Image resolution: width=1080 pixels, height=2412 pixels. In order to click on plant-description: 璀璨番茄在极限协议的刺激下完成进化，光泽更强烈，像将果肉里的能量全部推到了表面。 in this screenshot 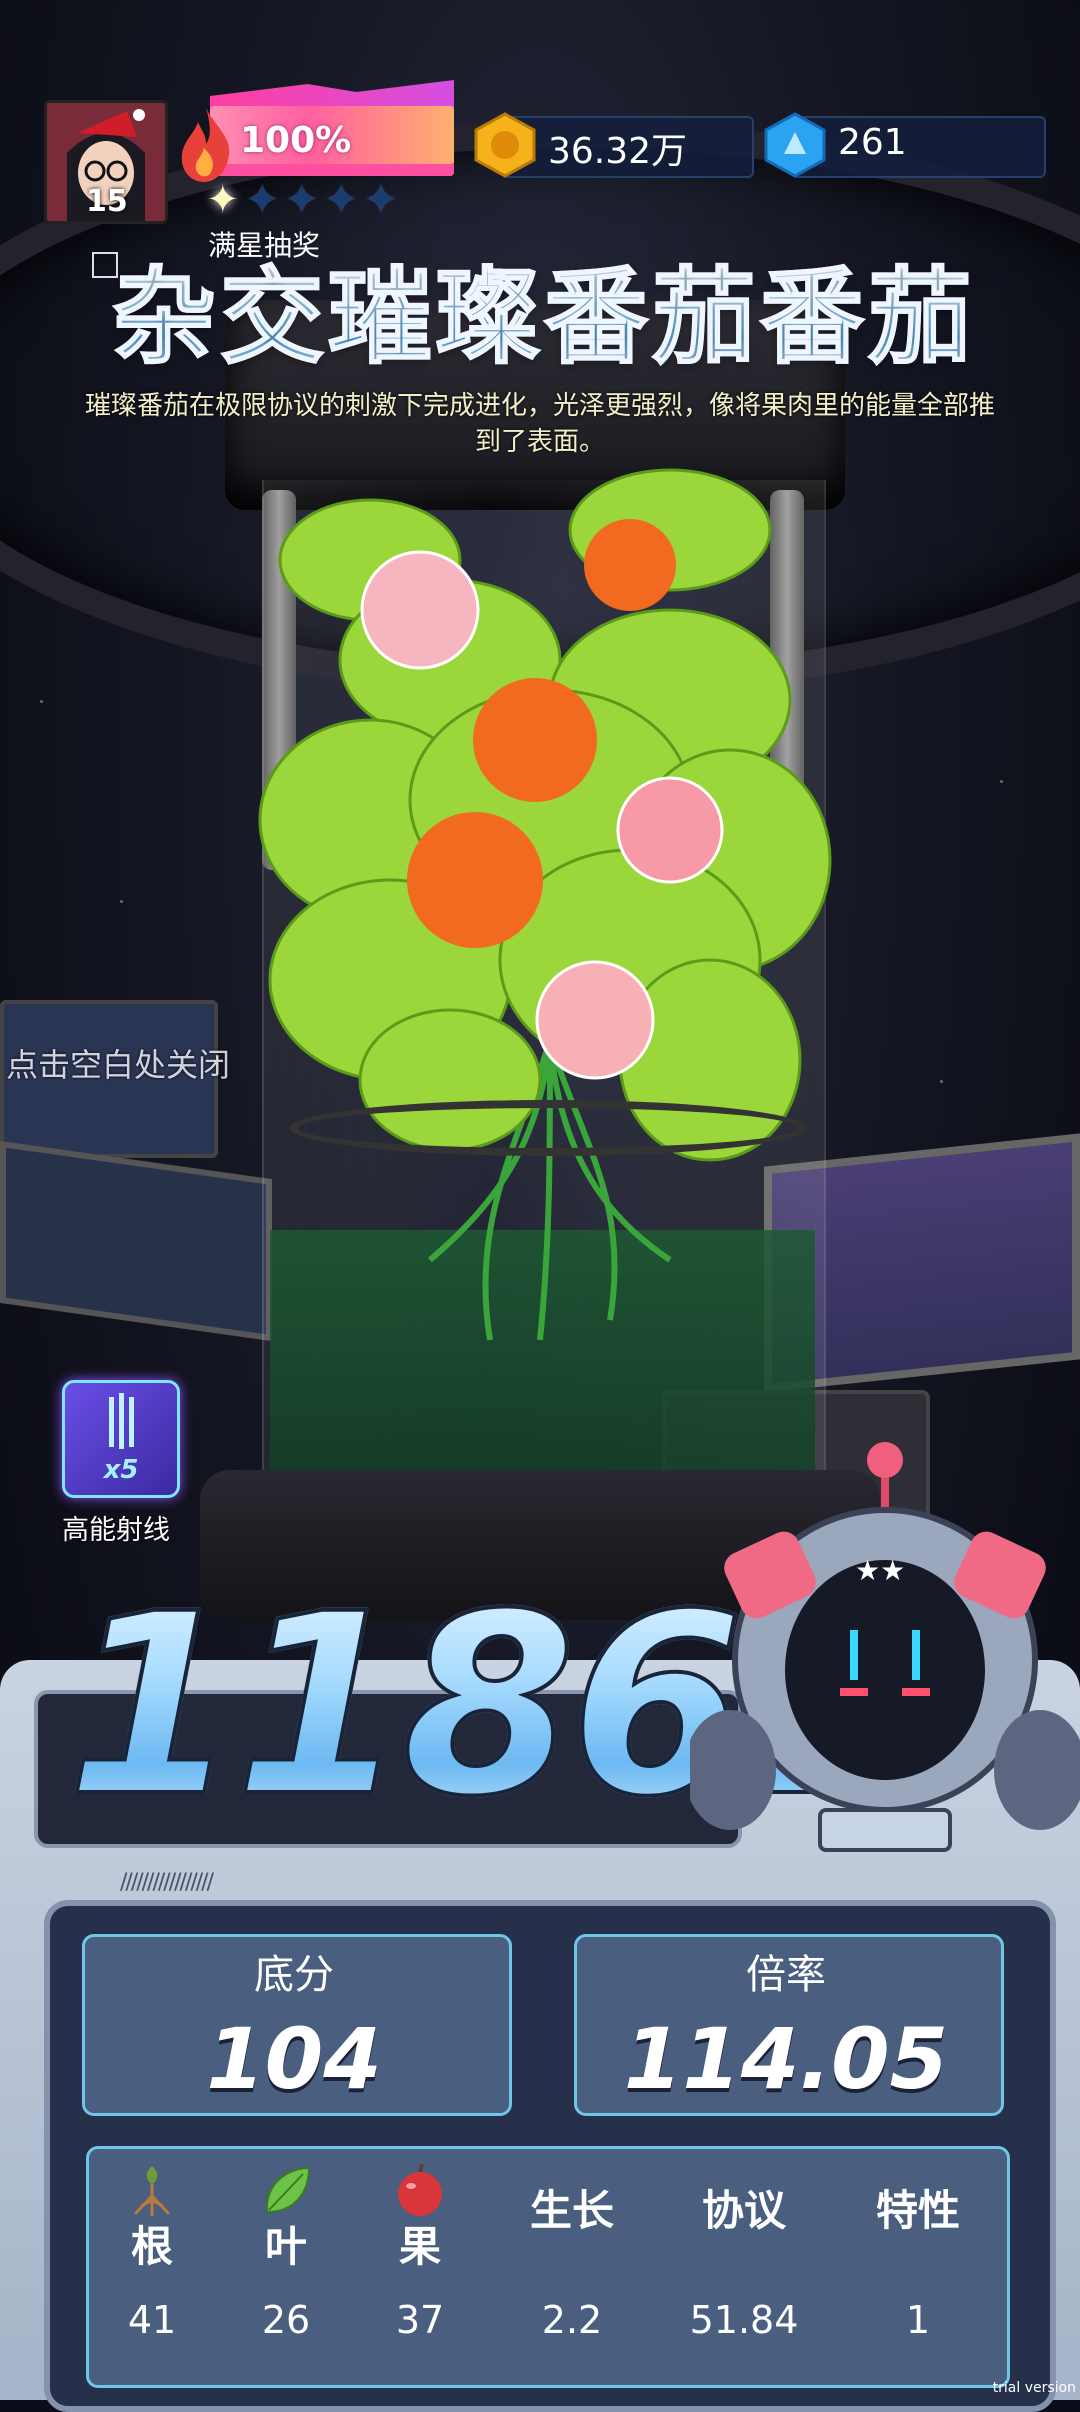, I will do `click(539, 424)`.